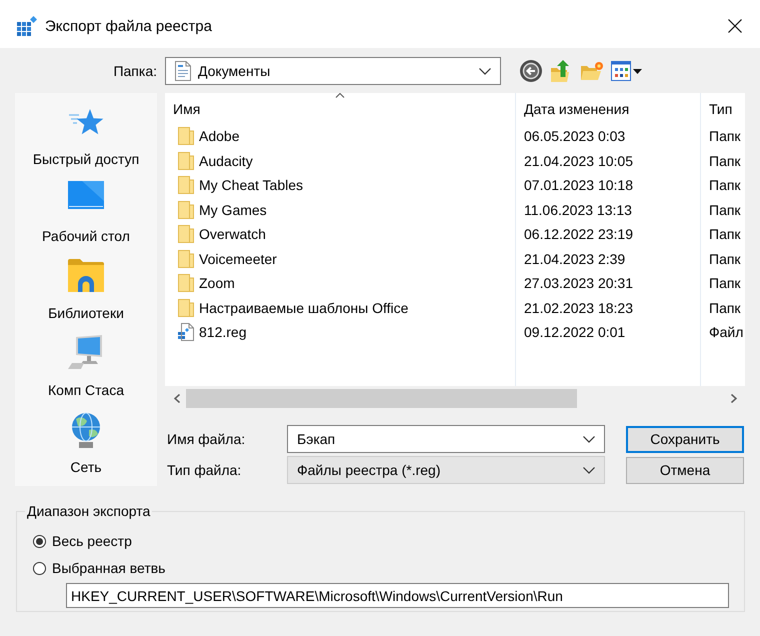 The width and height of the screenshot is (760, 636). What do you see at coordinates (726, 332) in the screenshot?
I see `type-cell: Файл` at bounding box center [726, 332].